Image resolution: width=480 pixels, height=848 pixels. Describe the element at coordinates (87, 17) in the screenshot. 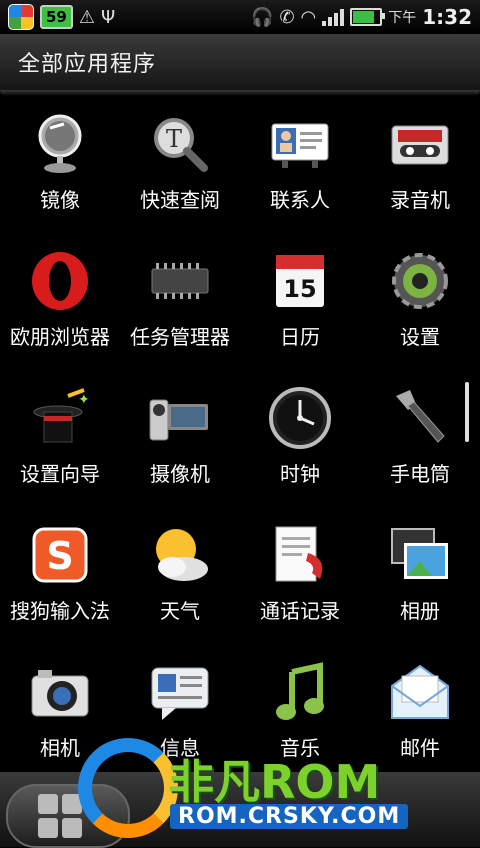

I see `warning-icon: ⚠` at that location.